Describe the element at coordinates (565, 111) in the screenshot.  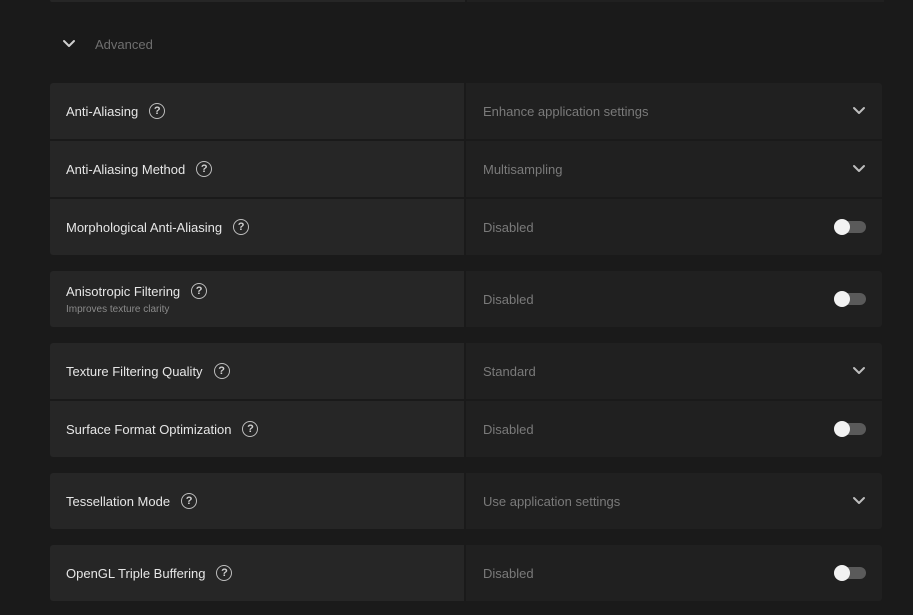
I see `dropdown-value: Enhance application settings` at that location.